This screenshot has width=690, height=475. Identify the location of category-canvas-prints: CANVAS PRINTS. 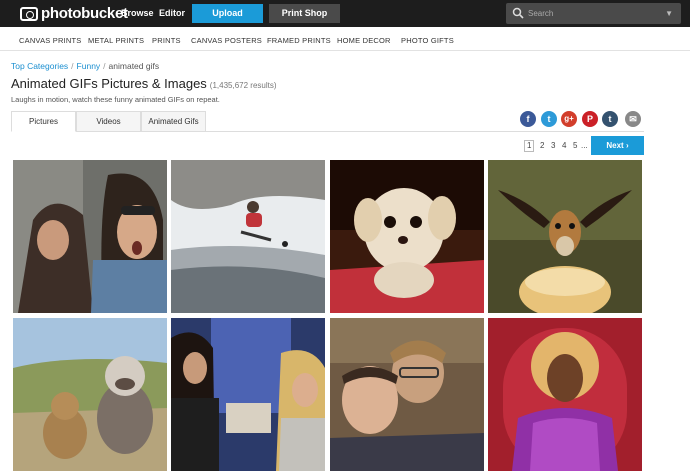
(50, 40).